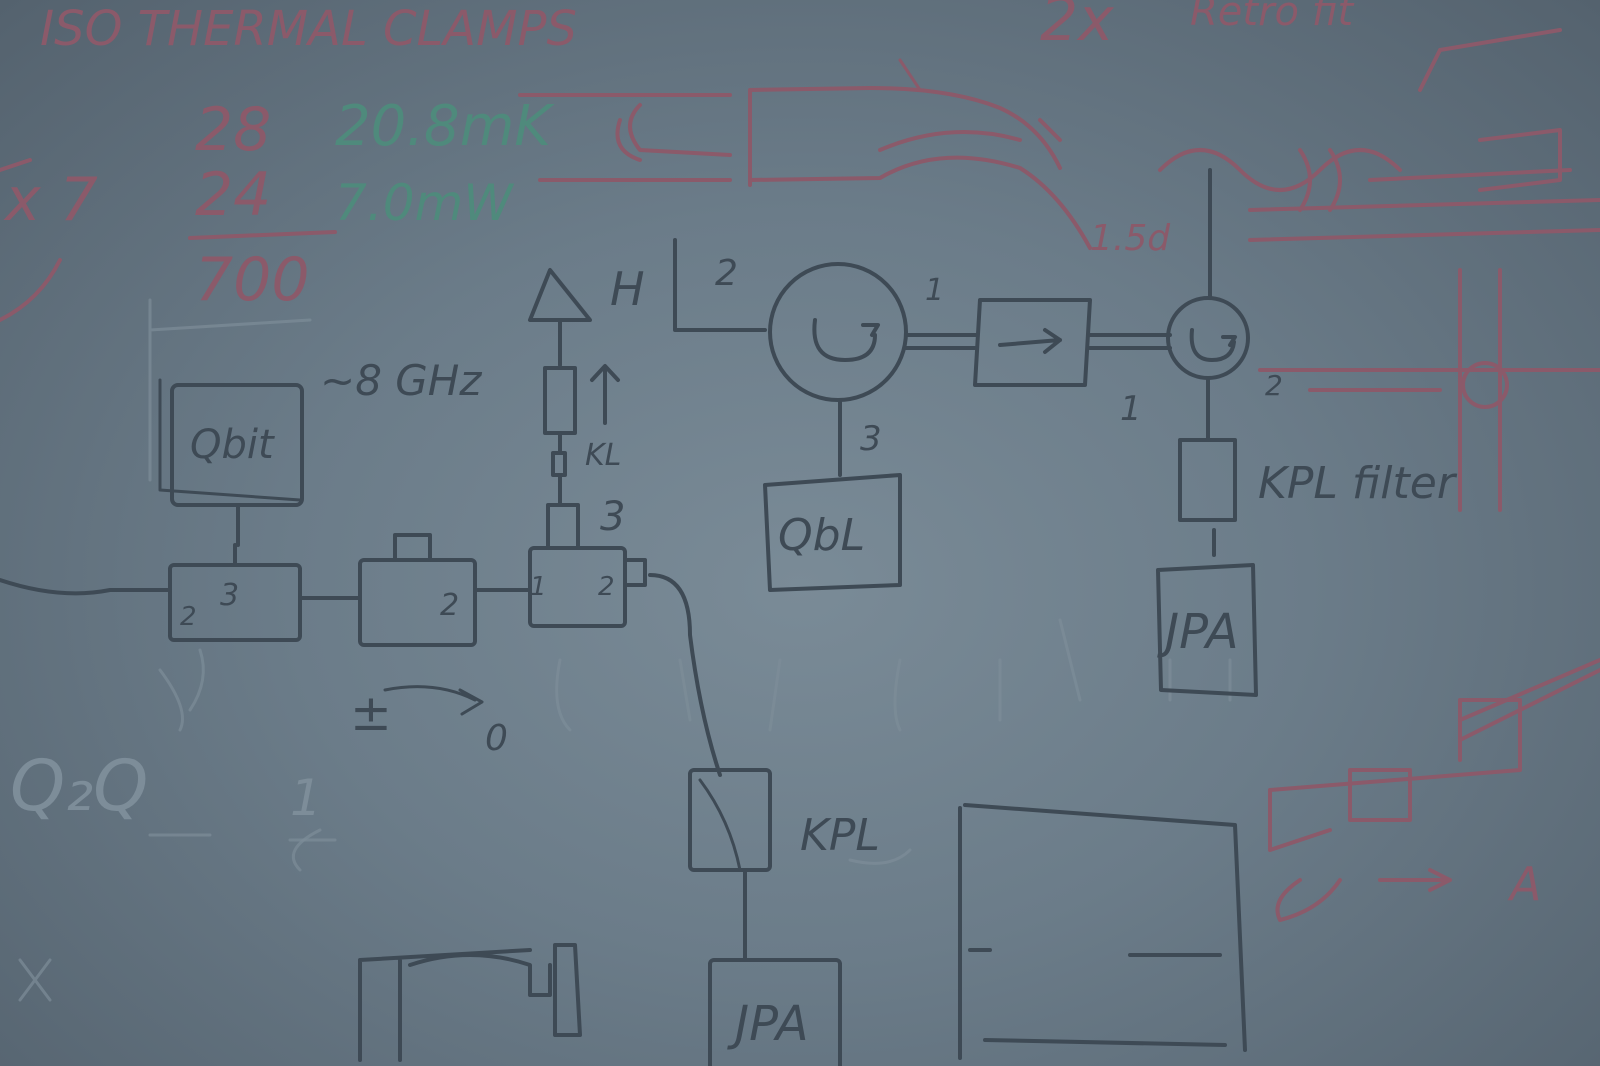 Image resolution: width=1600 pixels, height=1066 pixels. I want to click on q2-note: Q₂Q, so click(79, 786).